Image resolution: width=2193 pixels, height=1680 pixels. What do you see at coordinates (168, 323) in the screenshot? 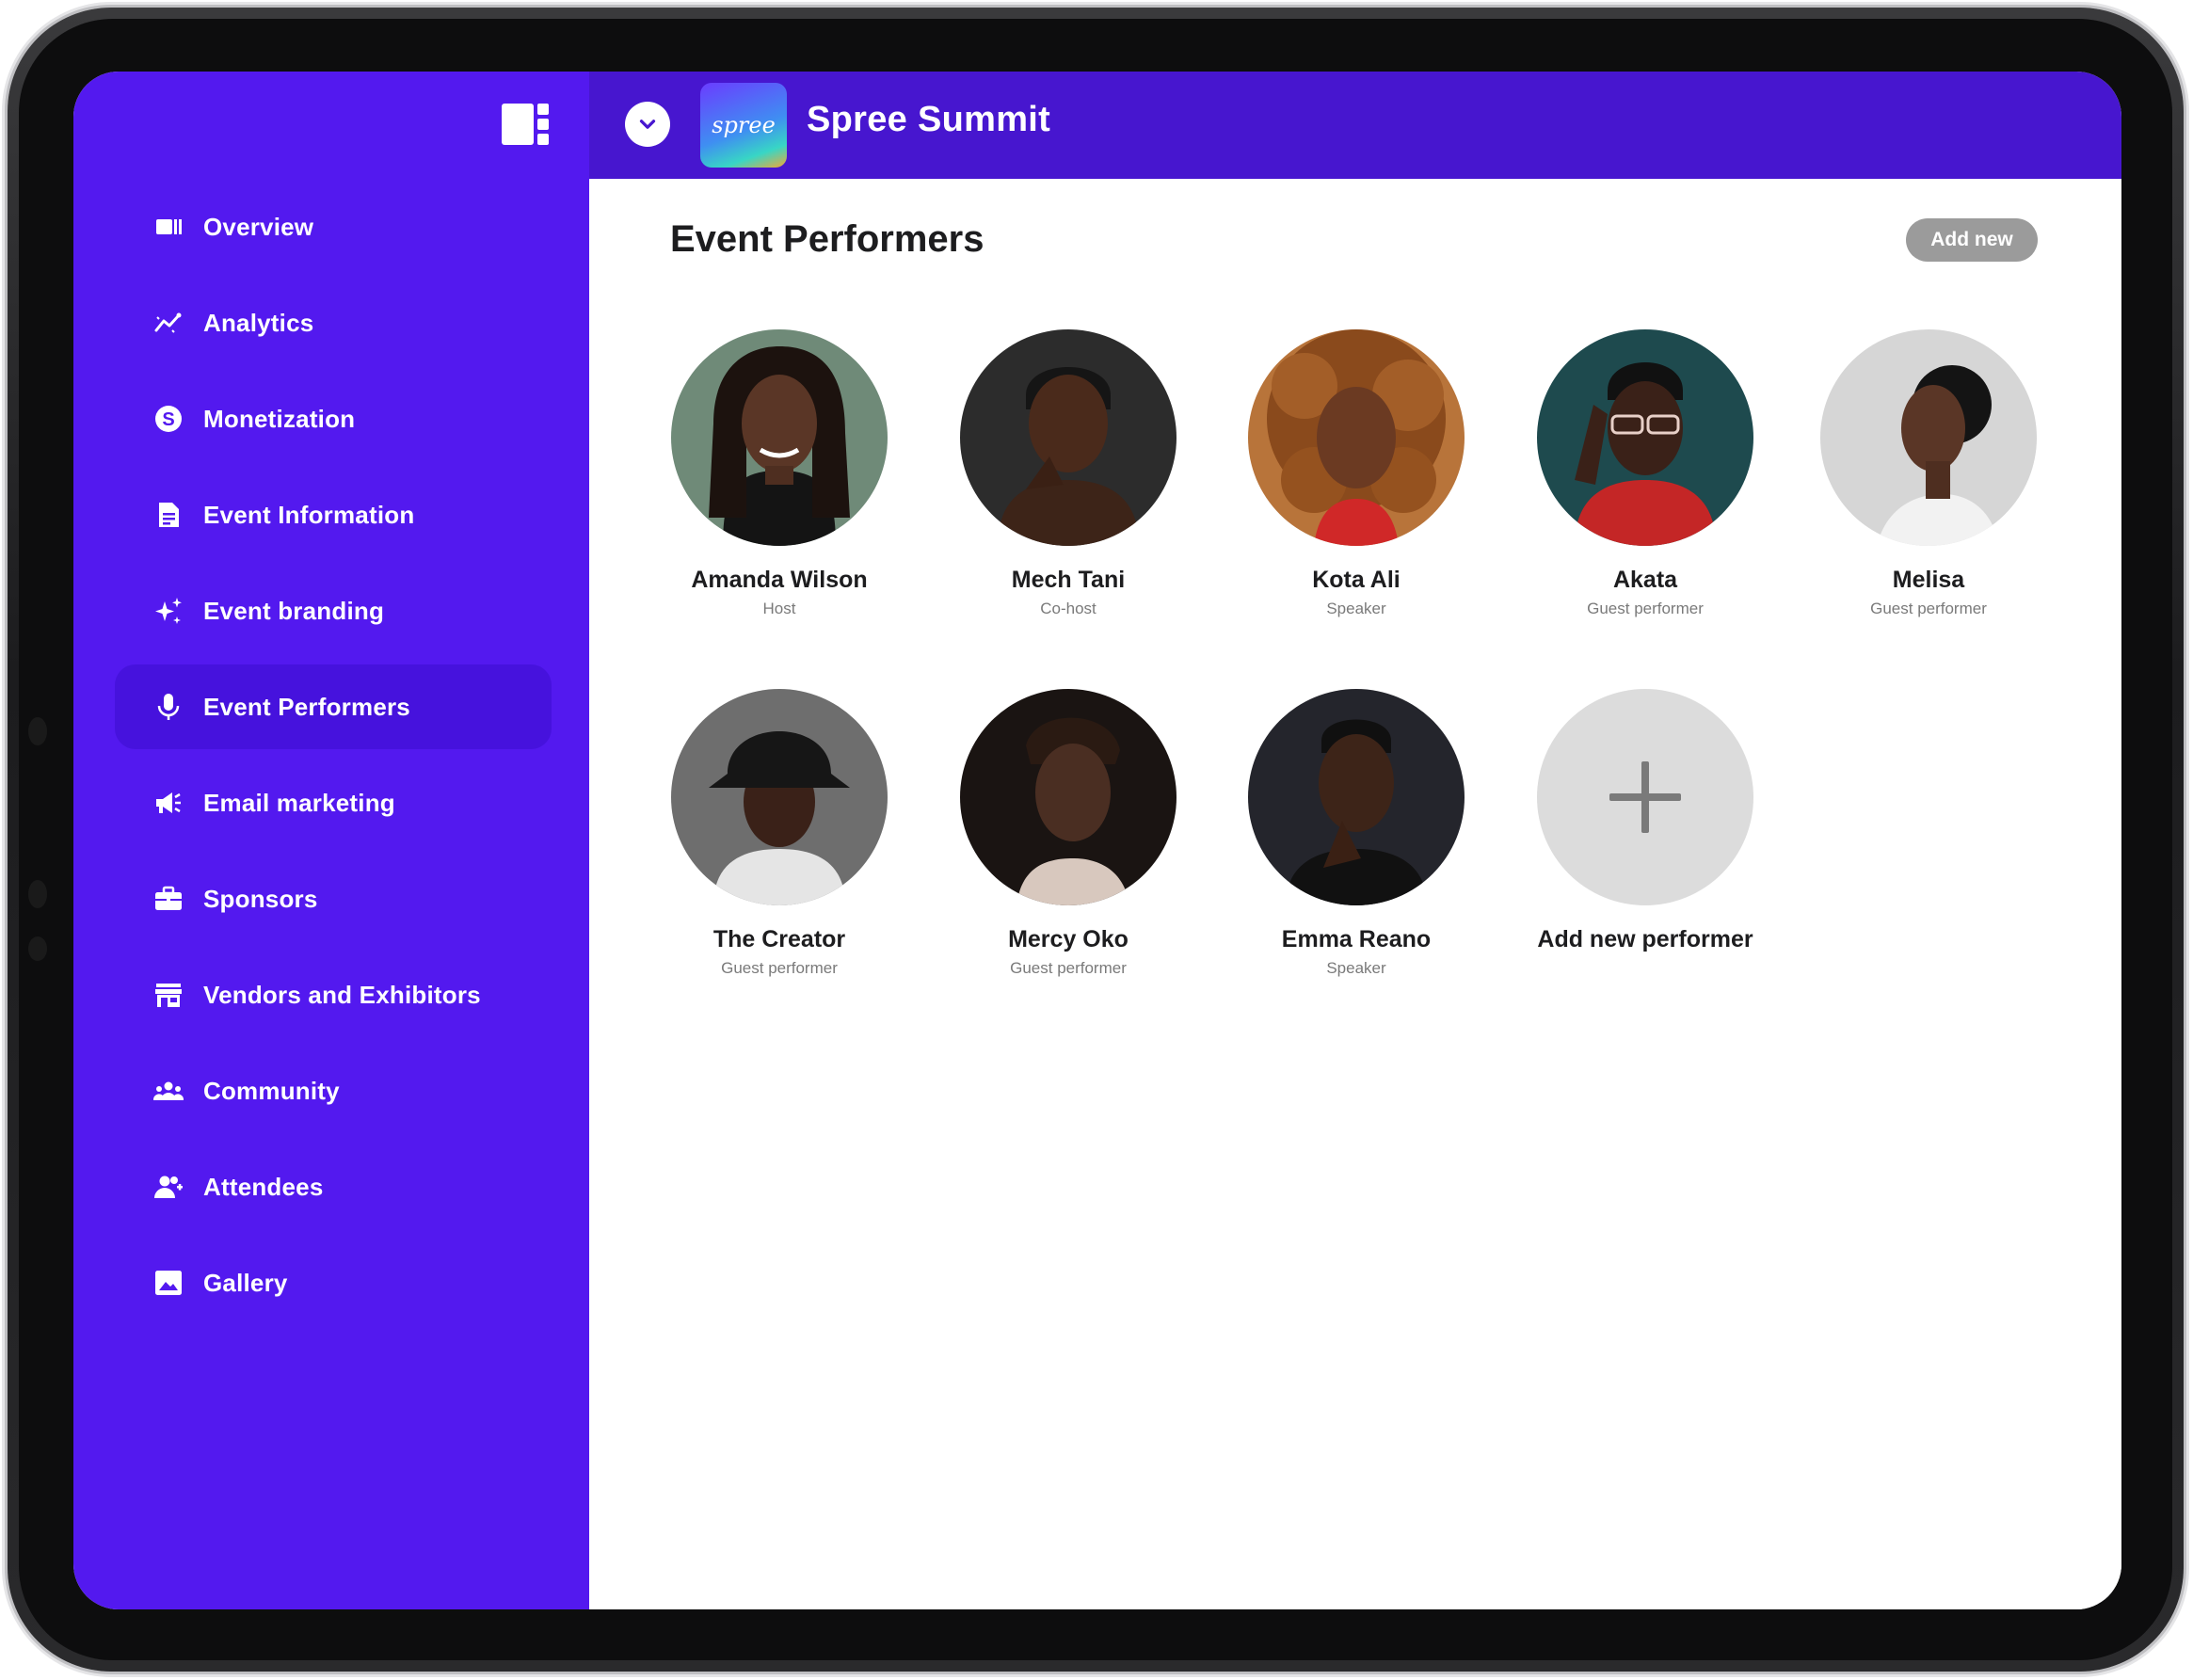
I see `analytics-icon` at bounding box center [168, 323].